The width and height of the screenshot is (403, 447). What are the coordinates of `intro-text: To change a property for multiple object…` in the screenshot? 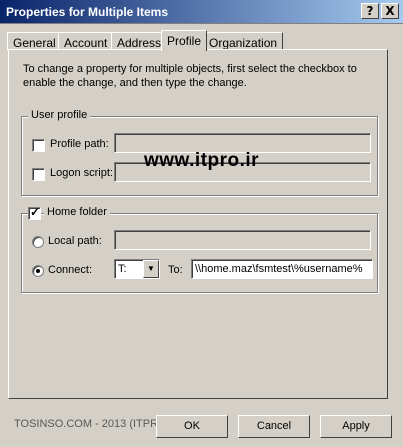 It's located at (190, 76).